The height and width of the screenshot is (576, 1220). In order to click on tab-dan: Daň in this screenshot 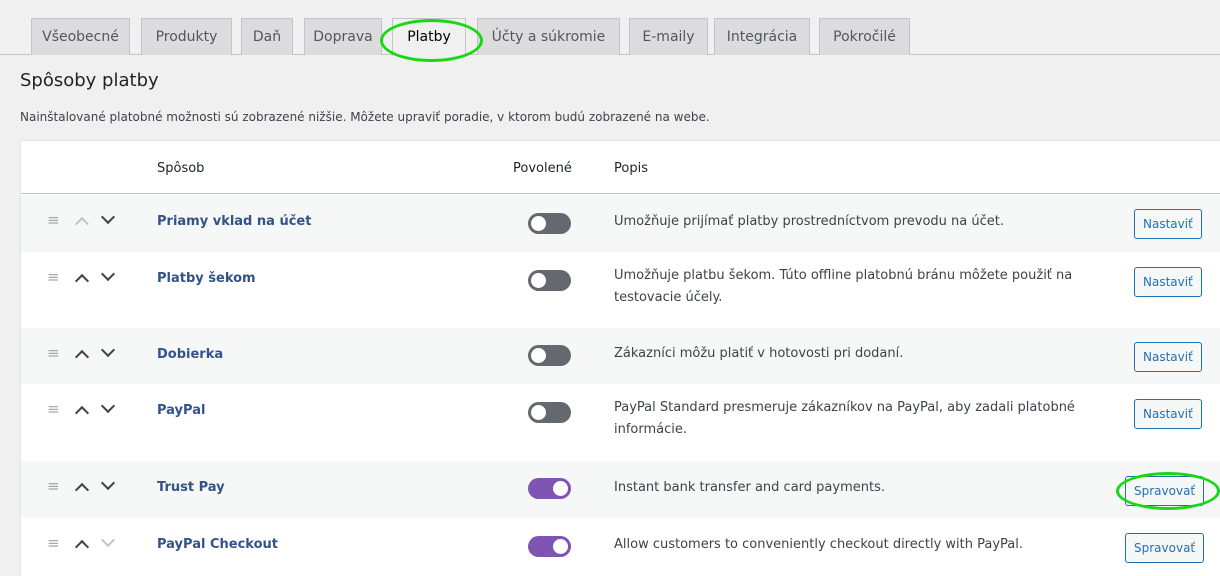, I will do `click(267, 36)`.